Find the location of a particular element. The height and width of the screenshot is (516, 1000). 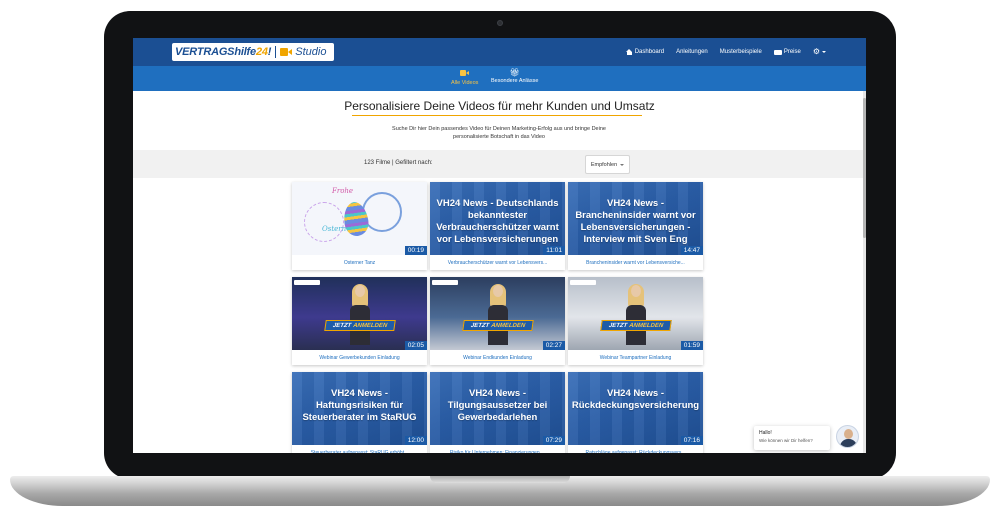

sub-navbar: Alle Videos 🎁︎ Besondere Anlässe is located at coordinates (499, 78).